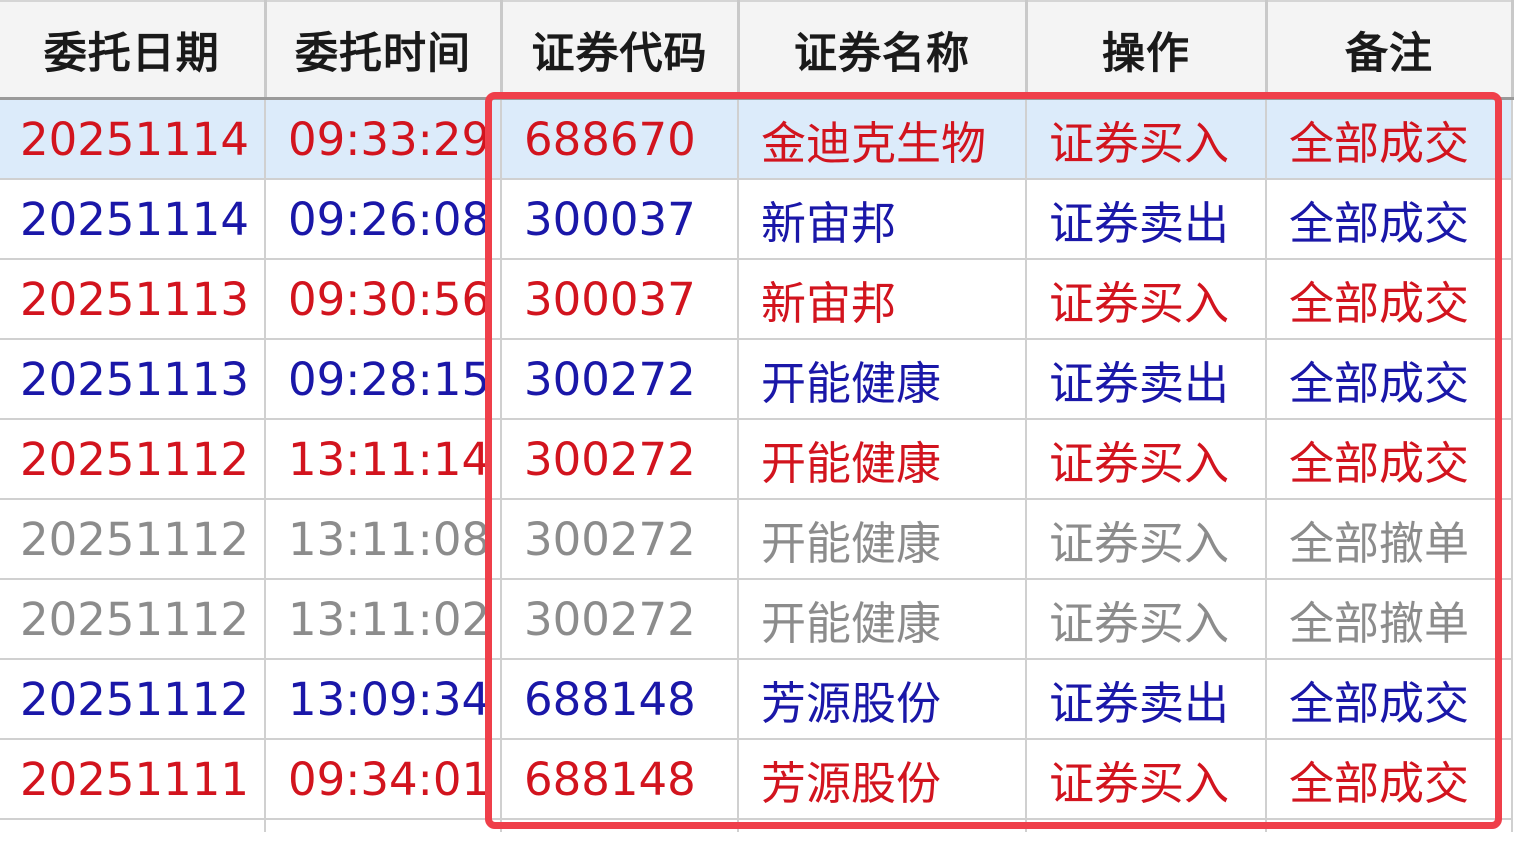 The width and height of the screenshot is (1519, 844). Describe the element at coordinates (384, 50) in the screenshot. I see `column-header-order-time: 委托时间` at that location.